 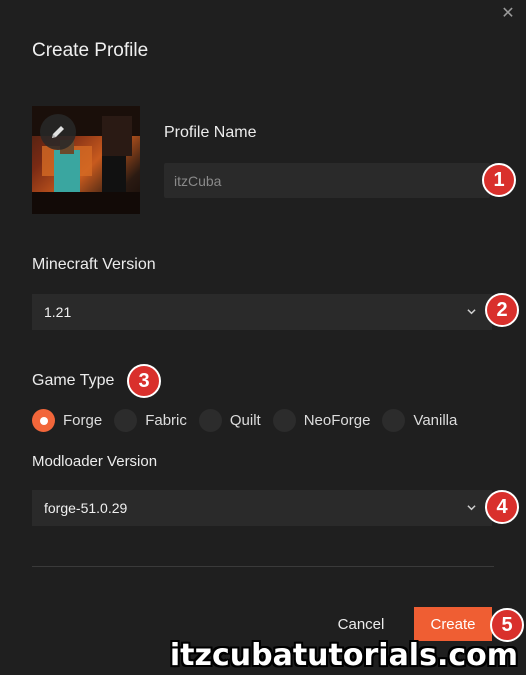 I want to click on minecraft-version-label: Minecraft Version, so click(x=94, y=264).